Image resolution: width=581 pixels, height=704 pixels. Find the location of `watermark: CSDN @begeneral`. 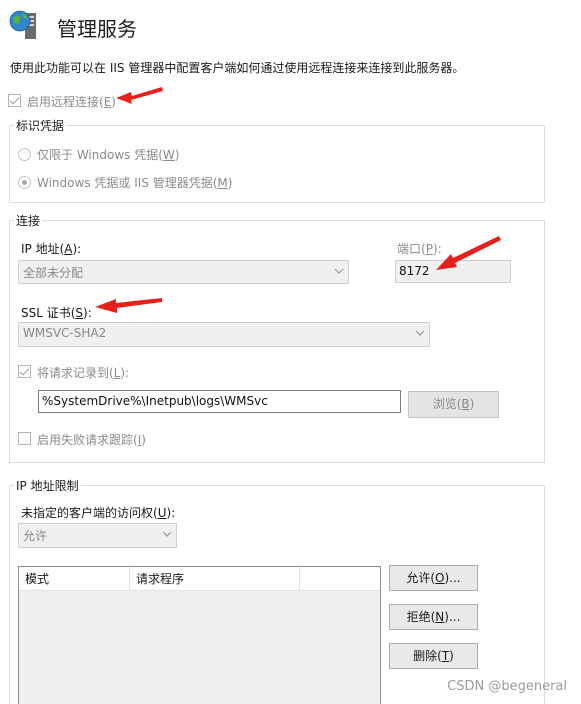

watermark: CSDN @begeneral is located at coordinates (507, 686).